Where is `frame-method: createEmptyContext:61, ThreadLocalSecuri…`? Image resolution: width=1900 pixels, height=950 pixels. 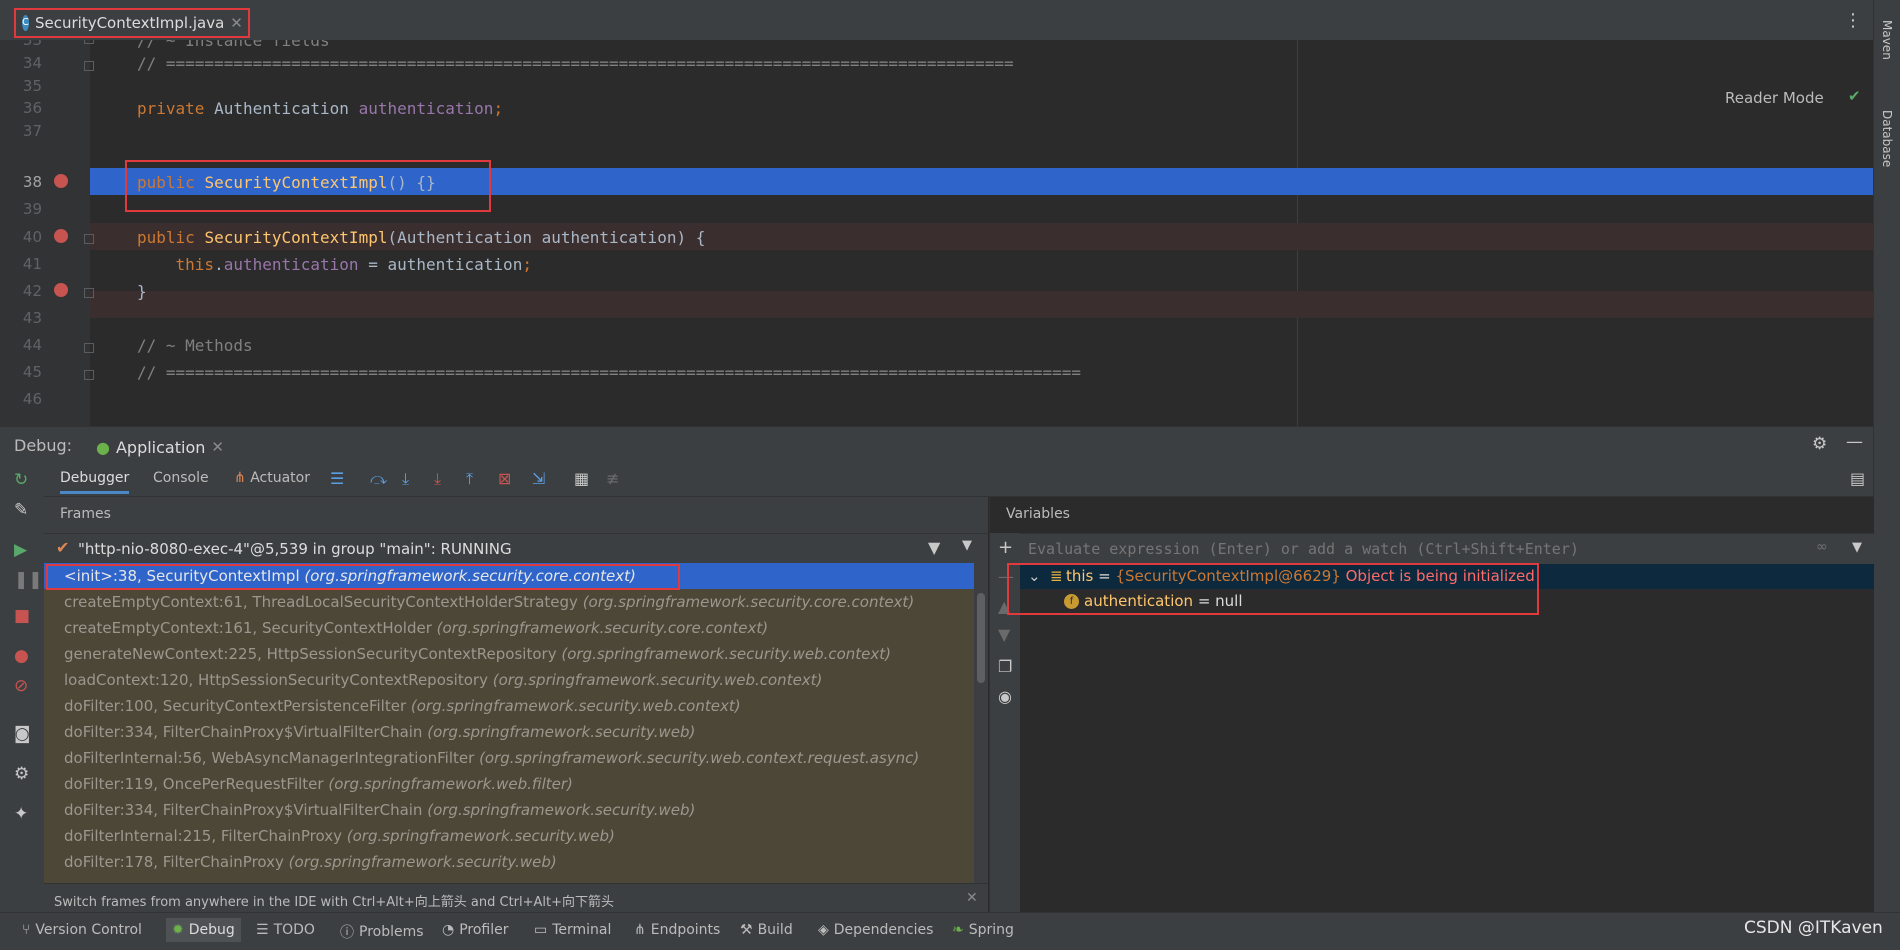
frame-method: createEmptyContext:61, ThreadLocalSecuri… is located at coordinates (321, 602).